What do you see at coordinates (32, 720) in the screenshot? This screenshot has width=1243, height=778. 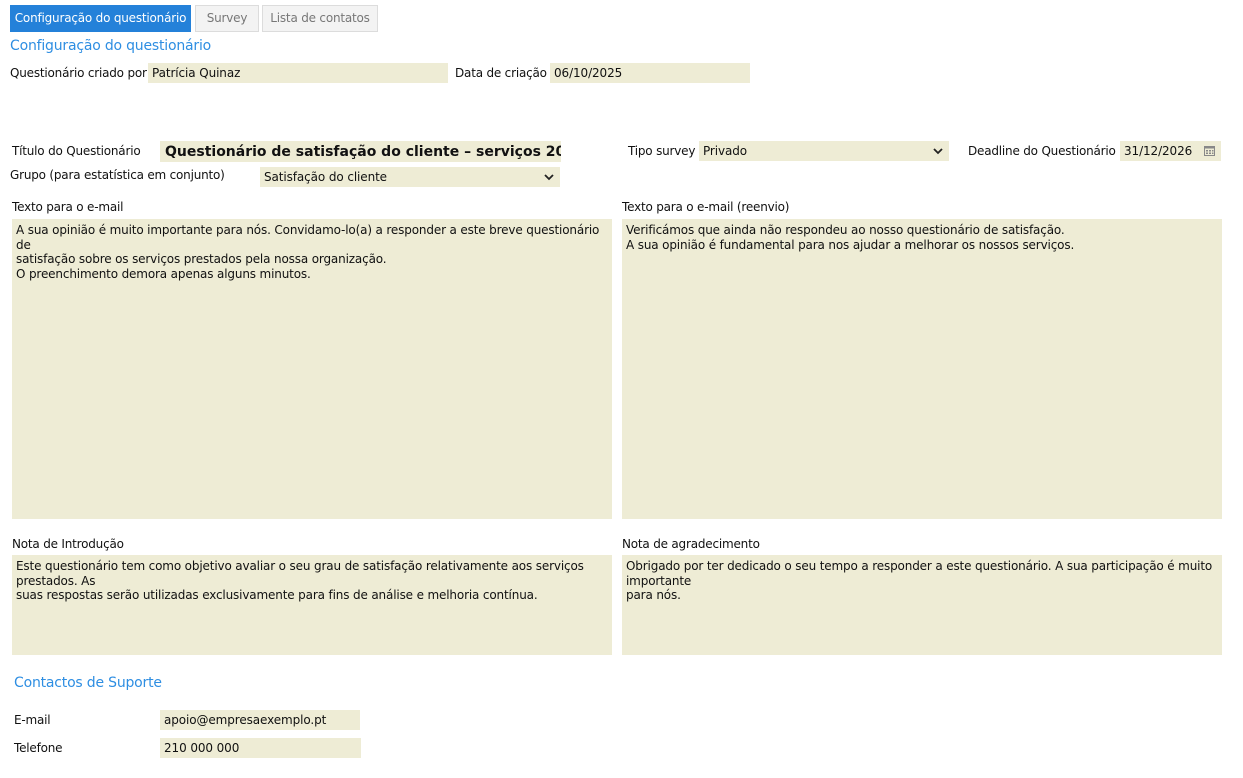 I see `support-email-label: E-mail` at bounding box center [32, 720].